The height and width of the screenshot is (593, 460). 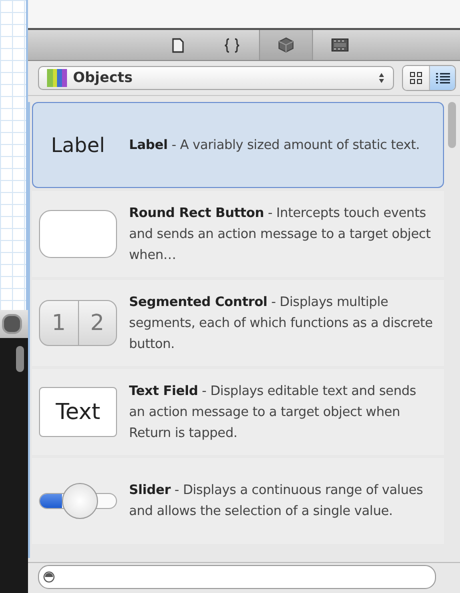 What do you see at coordinates (78, 145) in the screenshot?
I see `preview-label: Label` at bounding box center [78, 145].